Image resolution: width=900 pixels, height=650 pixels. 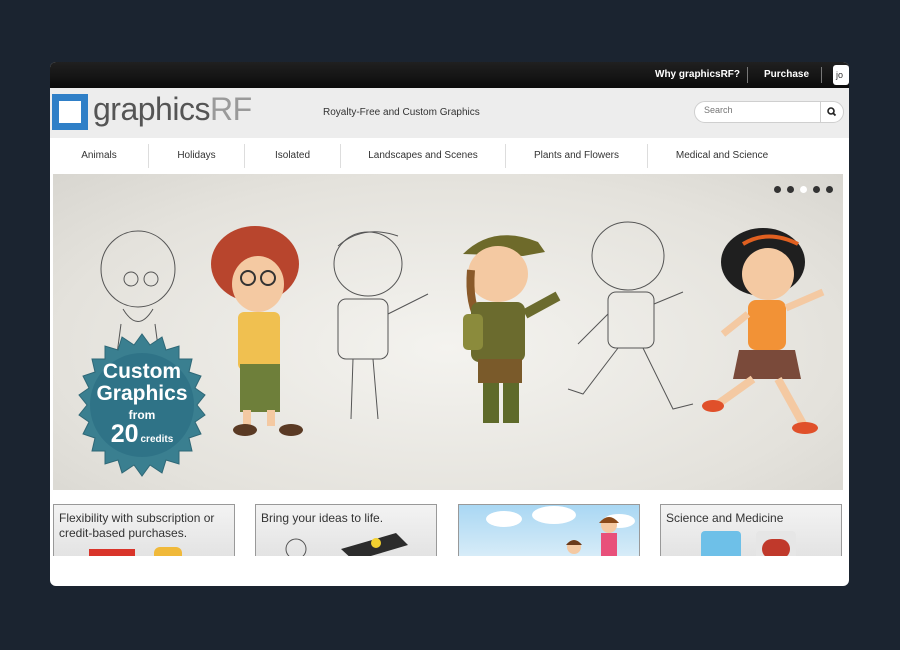 I want to click on feature-card-science: Science and Medicine, so click(x=751, y=530).